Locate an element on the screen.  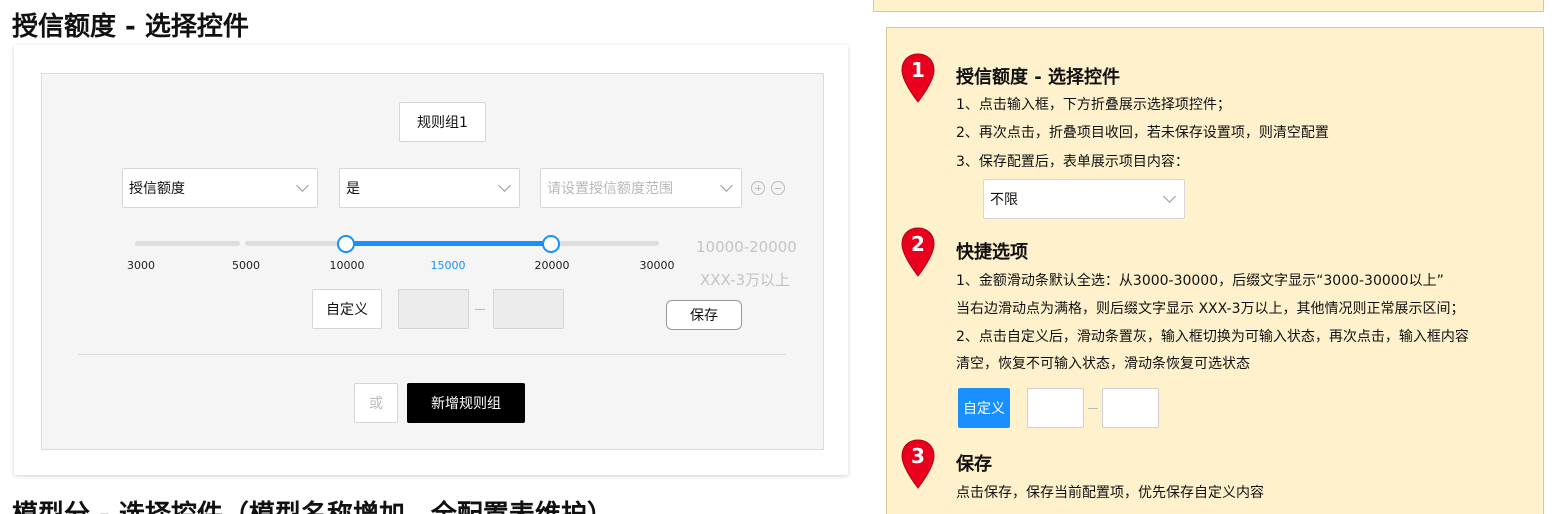
slider-suffix-range: 10000-20000 is located at coordinates (746, 247).